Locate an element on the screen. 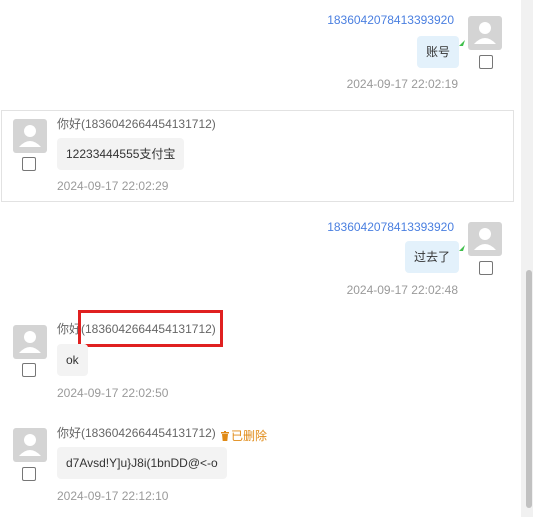  message-timestamp: 2024-09-17 22:02:50 is located at coordinates (113, 393).